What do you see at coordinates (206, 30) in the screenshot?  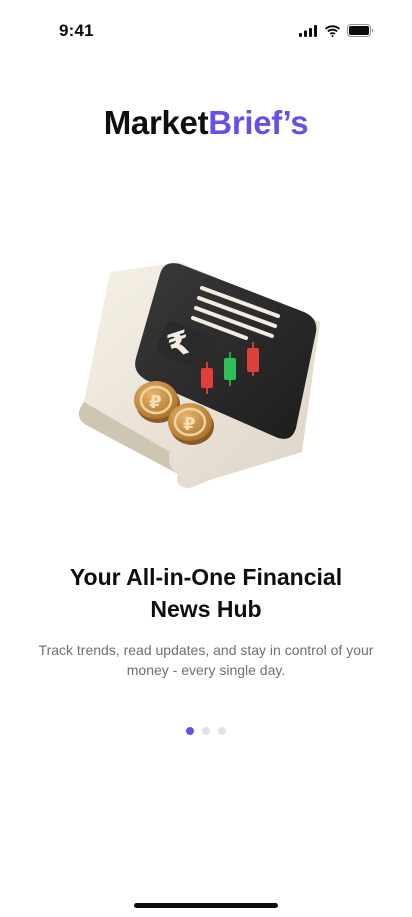 I see `status-bar: 9:41` at bounding box center [206, 30].